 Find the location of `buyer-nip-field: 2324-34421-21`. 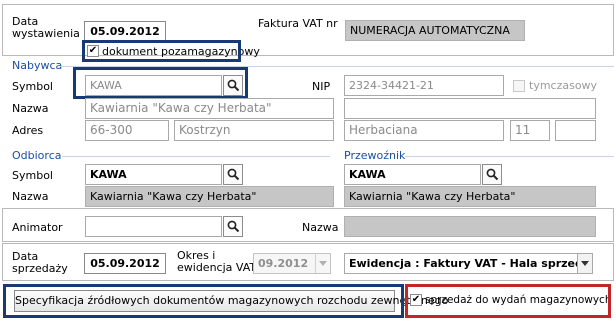

buyer-nip-field: 2324-34421-21 is located at coordinates (424, 85).